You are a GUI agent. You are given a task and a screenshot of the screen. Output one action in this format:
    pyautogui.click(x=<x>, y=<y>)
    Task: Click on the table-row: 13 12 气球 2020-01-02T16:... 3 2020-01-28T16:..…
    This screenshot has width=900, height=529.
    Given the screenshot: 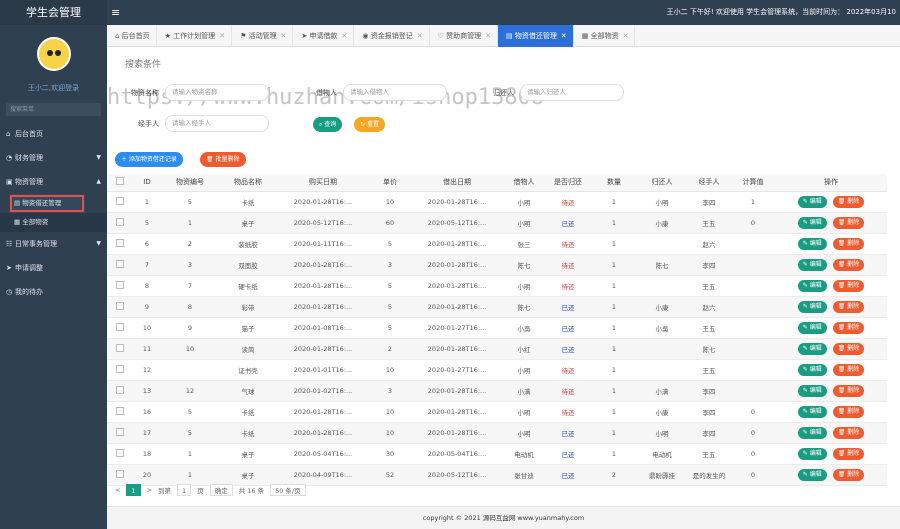 What is the action you would take?
    pyautogui.click(x=497, y=391)
    